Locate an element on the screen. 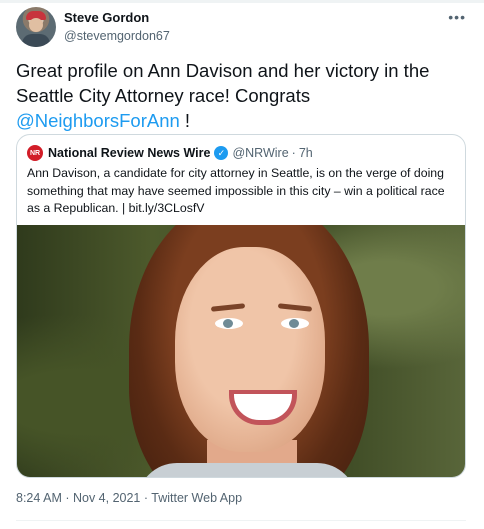  avatar-shirt is located at coordinates (36, 40).